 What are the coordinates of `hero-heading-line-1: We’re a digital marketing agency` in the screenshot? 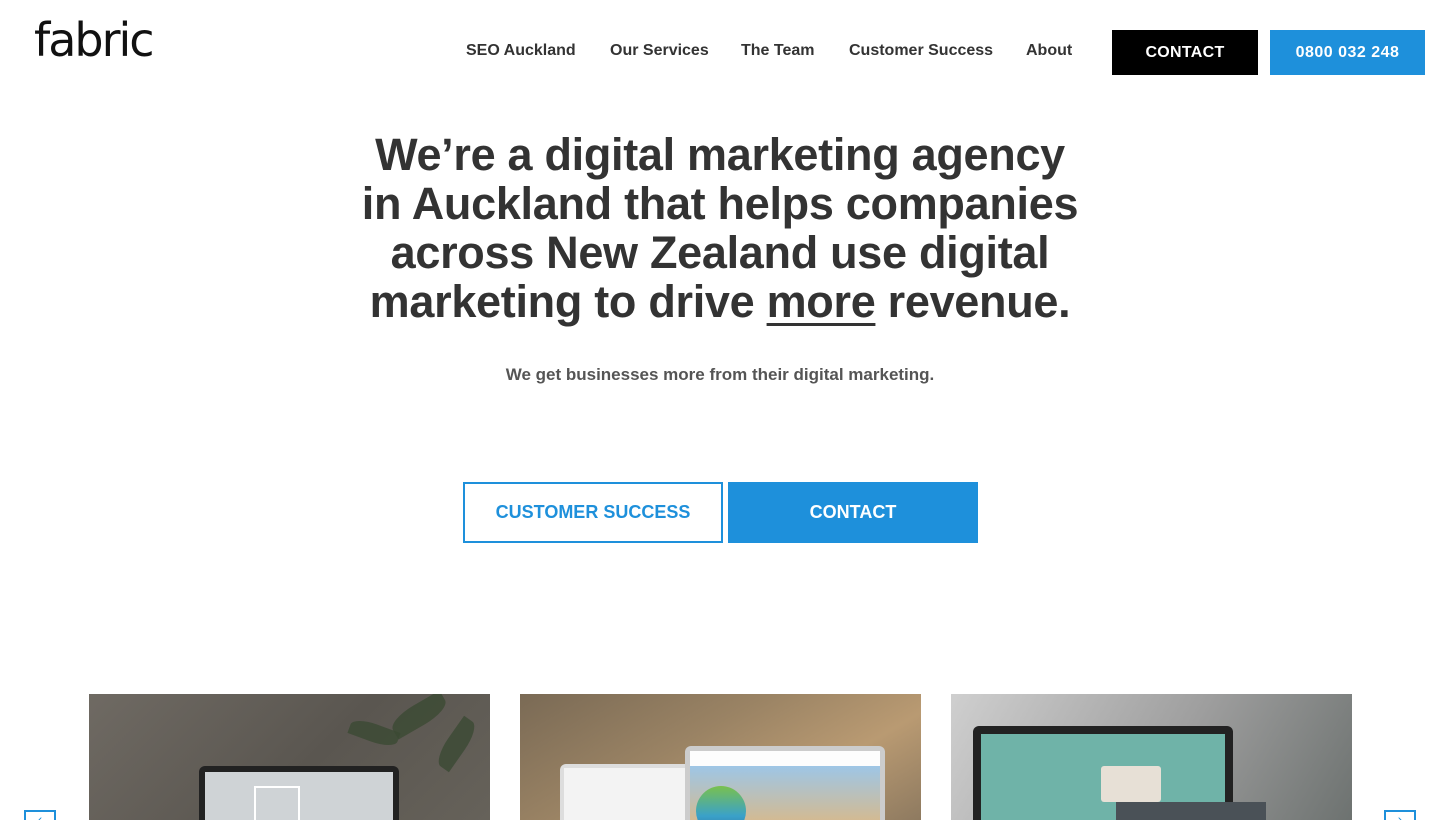 It's located at (720, 154).